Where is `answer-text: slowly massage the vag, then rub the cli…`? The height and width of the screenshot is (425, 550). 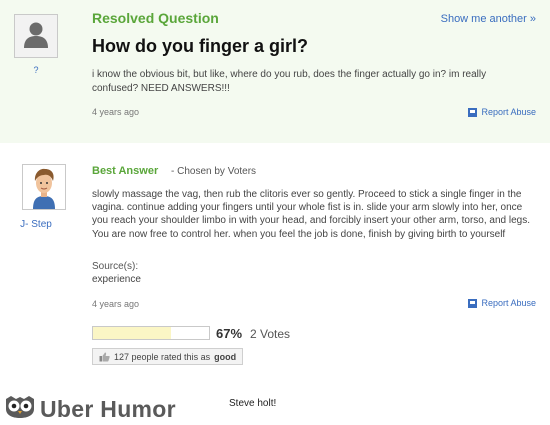
answer-text: slowly massage the vag, then rub the cli… is located at coordinates (311, 214).